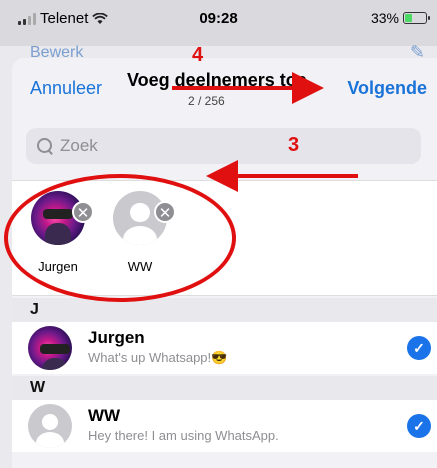  What do you see at coordinates (416, 18) in the screenshot?
I see `battery-icon` at bounding box center [416, 18].